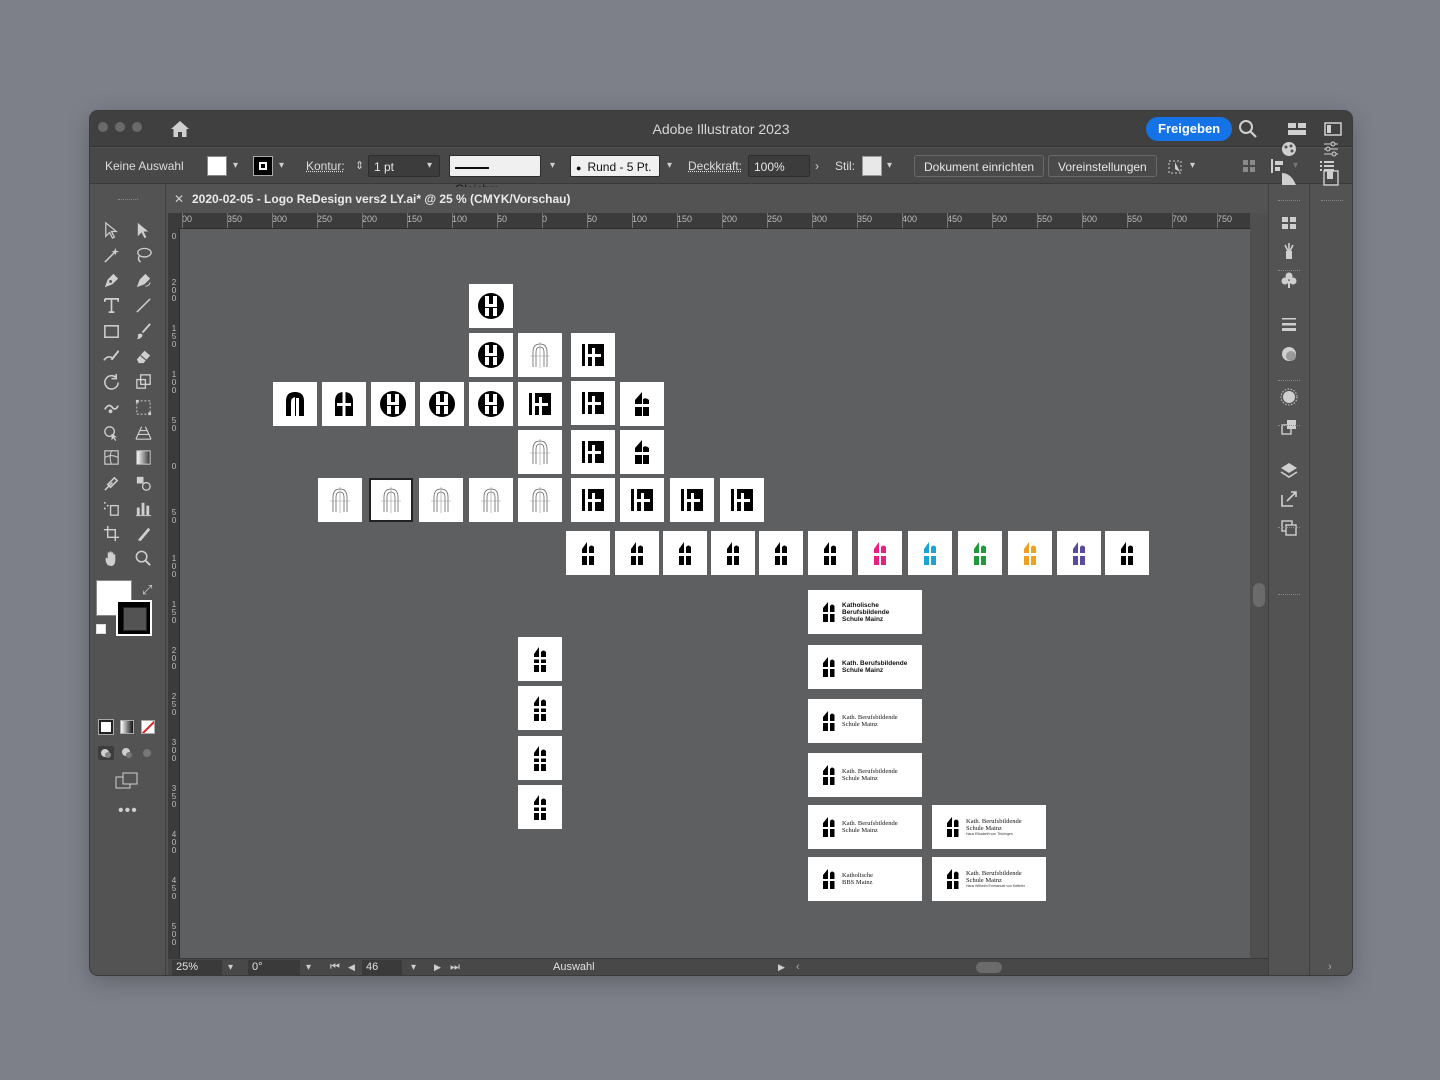 Image resolution: width=1440 pixels, height=1080 pixels. Describe the element at coordinates (127, 727) in the screenshot. I see `gradient-mode-icon` at that location.